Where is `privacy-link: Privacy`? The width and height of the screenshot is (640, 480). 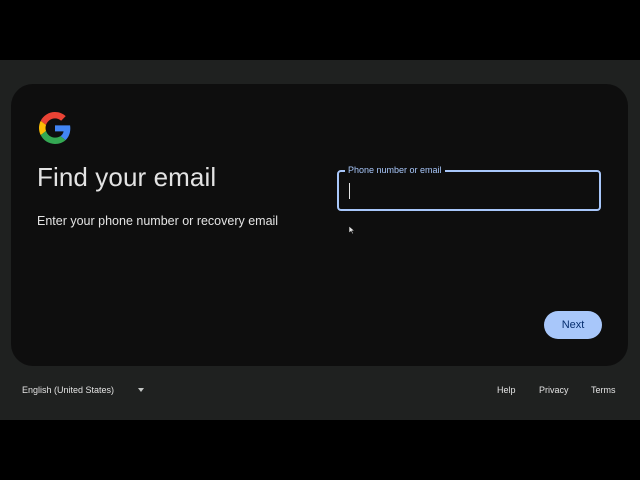
privacy-link: Privacy is located at coordinates (554, 390).